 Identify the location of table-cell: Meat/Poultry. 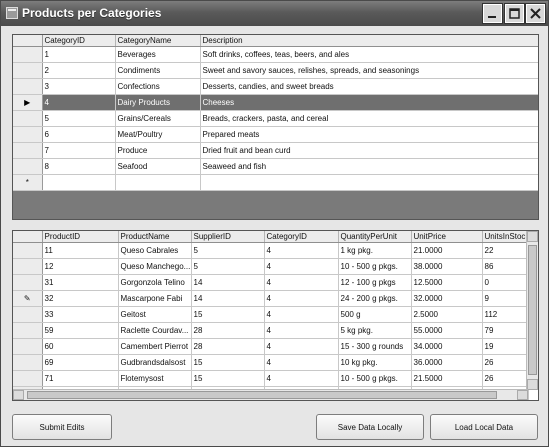
(158, 134).